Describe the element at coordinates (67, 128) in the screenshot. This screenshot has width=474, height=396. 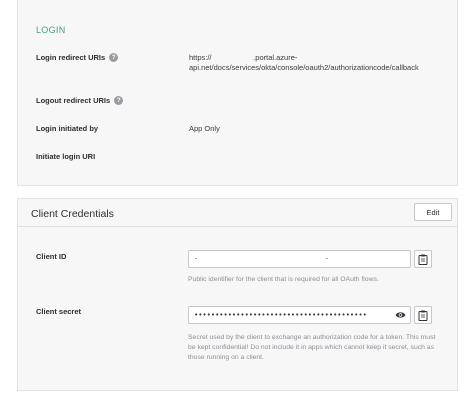
I see `login-initiated-by-label: Login initiated by` at that location.